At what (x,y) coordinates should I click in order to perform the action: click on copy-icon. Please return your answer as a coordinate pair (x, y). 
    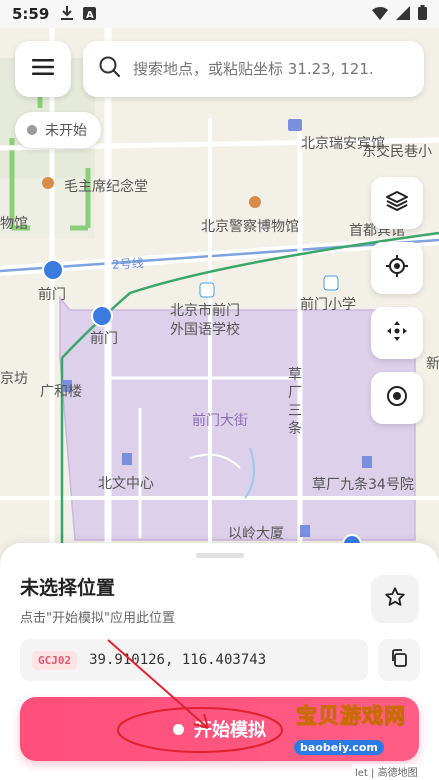
    Looking at the image, I should click on (399, 660).